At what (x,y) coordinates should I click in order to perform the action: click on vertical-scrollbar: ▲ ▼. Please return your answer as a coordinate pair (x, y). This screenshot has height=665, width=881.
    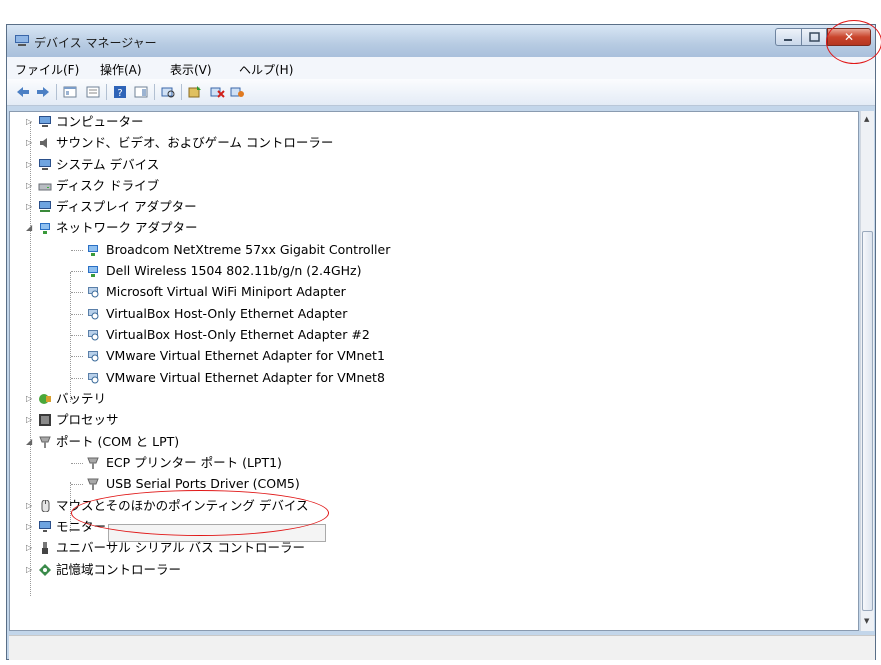
    Looking at the image, I should click on (867, 371).